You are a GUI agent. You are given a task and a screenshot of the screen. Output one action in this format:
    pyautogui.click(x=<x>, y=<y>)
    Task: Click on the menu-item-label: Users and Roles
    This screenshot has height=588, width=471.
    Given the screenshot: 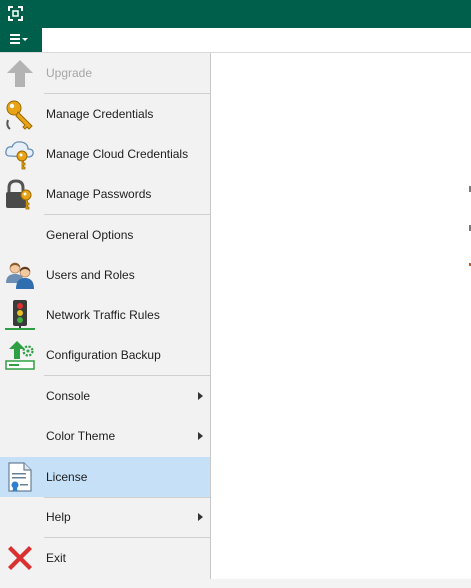 What is the action you would take?
    pyautogui.click(x=90, y=275)
    